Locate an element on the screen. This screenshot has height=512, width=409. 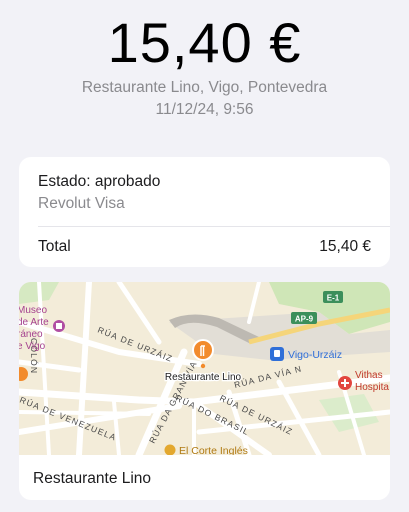
card-name: Revolut Visa is located at coordinates (81, 203).